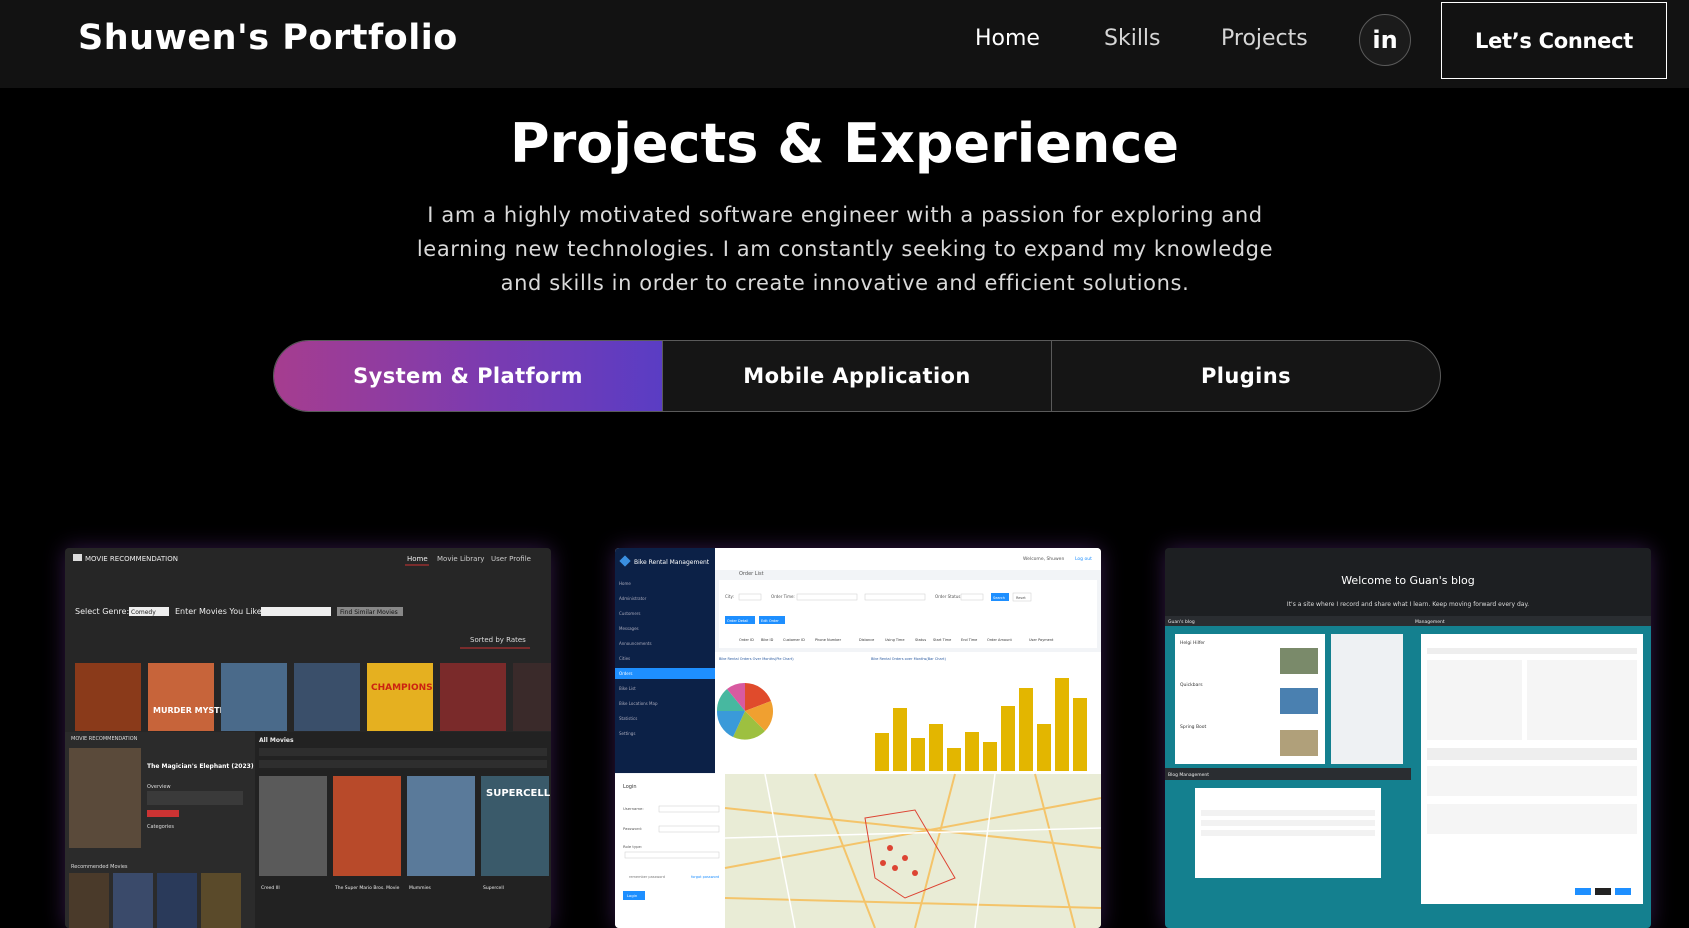  I want to click on login-role-select, so click(672, 855).